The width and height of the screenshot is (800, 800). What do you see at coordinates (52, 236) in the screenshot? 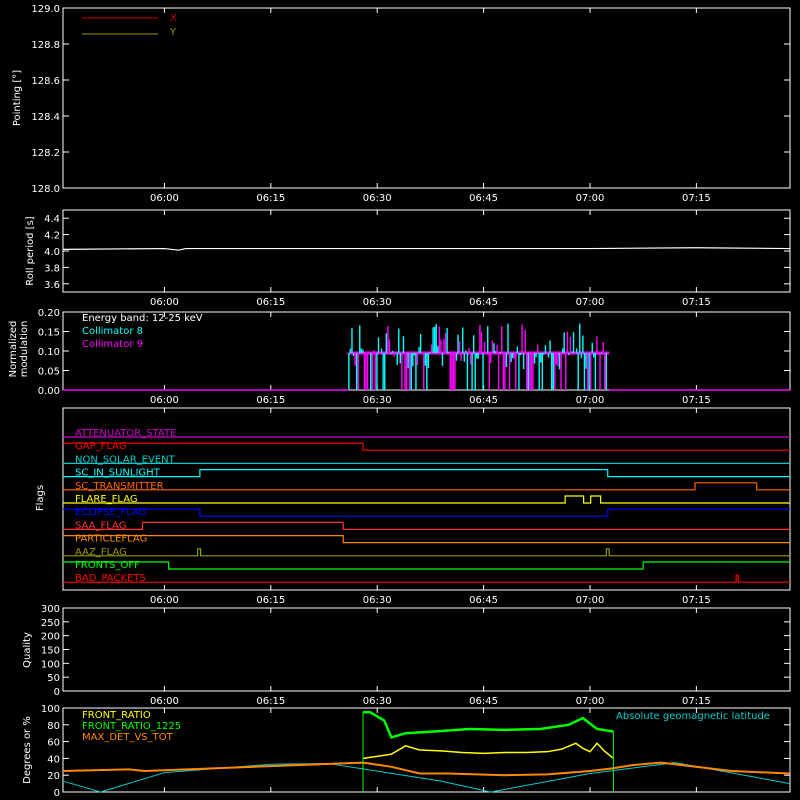
I see `y-tick-label: 4.2` at bounding box center [52, 236].